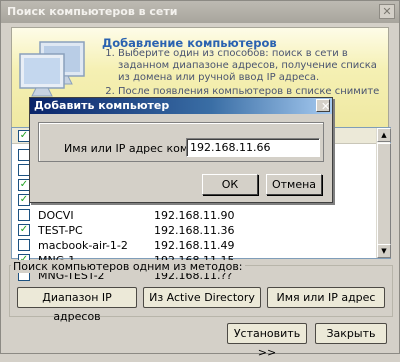 Image resolution: width=400 pixels, height=362 pixels. What do you see at coordinates (83, 245) in the screenshot?
I see `computer-name: macbook-air-1-2` at bounding box center [83, 245].